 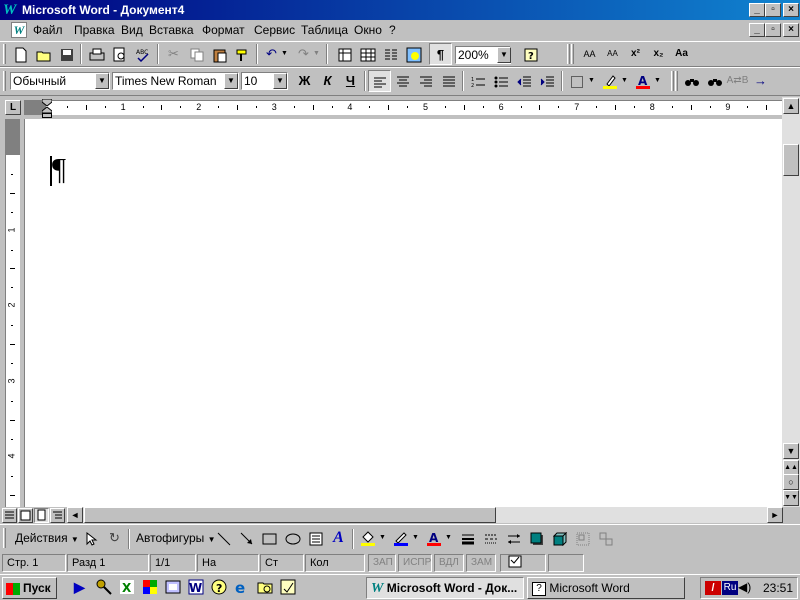 What do you see at coordinates (304, 81) in the screenshot?
I see `bold-button: Ж` at bounding box center [304, 81].